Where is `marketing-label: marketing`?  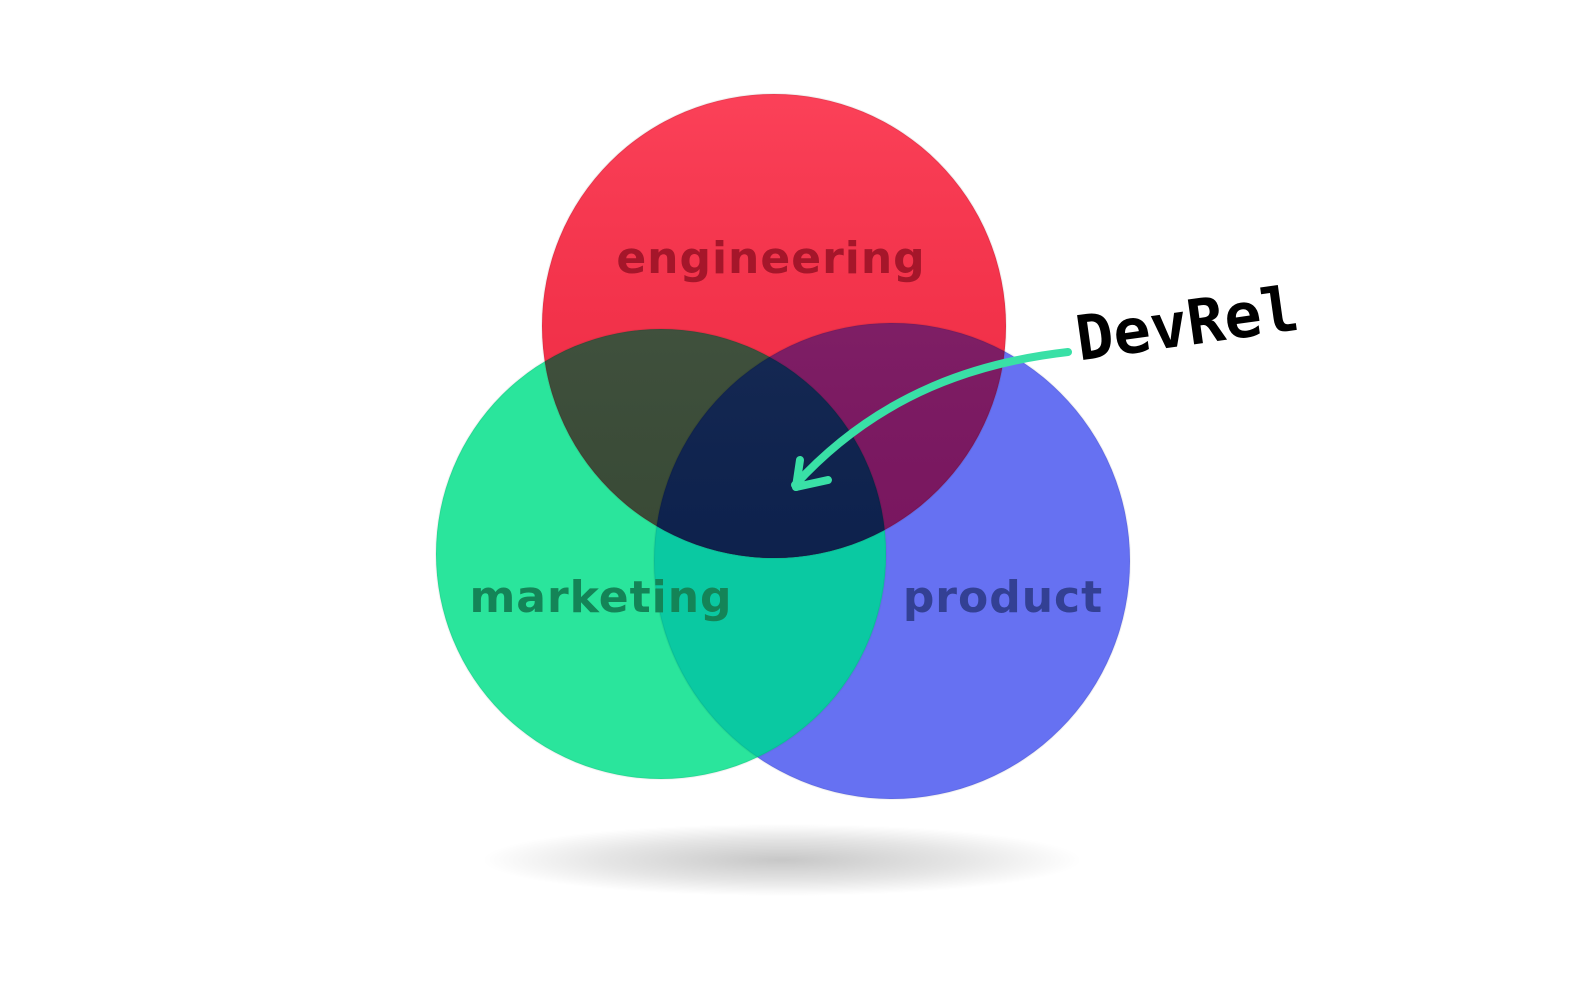 marketing-label: marketing is located at coordinates (600, 597).